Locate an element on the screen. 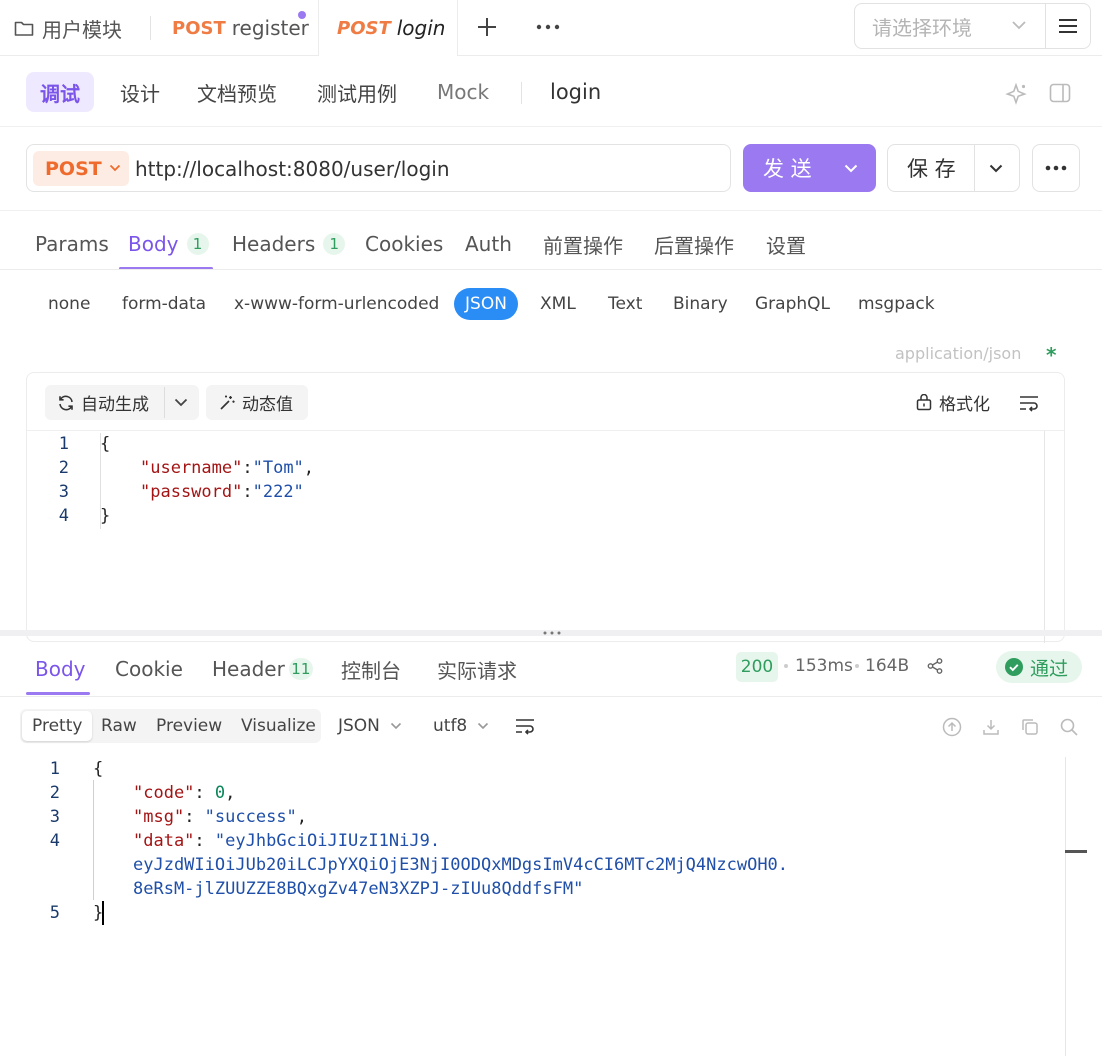  code-line-msg: "msg": "success", is located at coordinates (220, 817).